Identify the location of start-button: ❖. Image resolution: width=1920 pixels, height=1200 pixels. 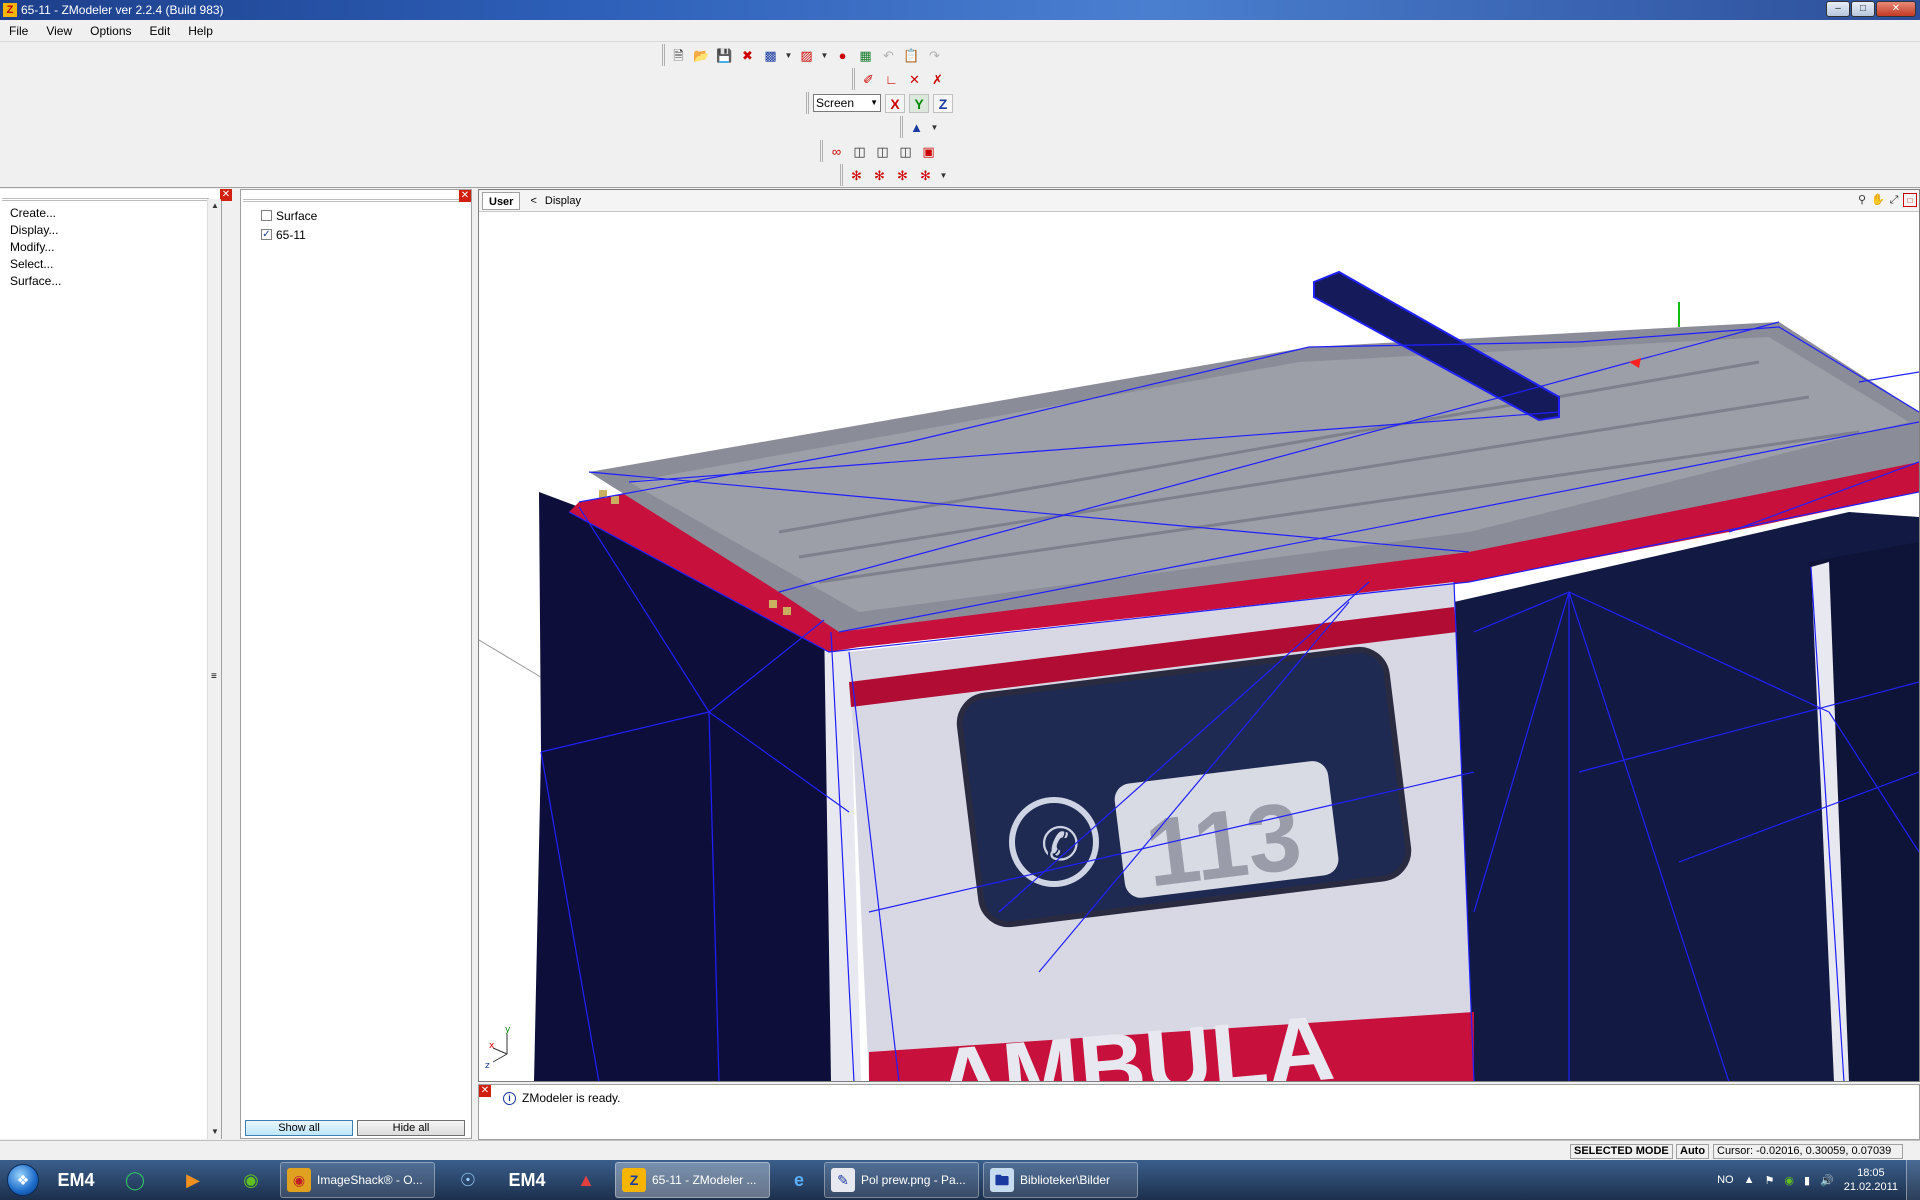
(23, 1180).